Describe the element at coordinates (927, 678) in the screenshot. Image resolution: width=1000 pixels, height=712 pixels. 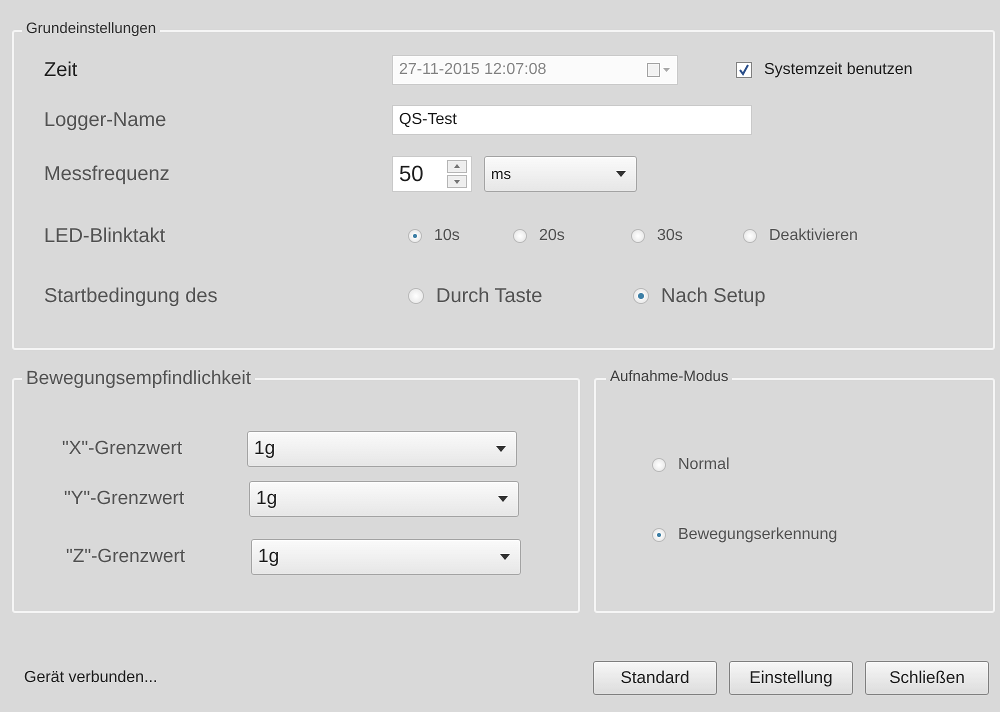
I see `dialog-button: Schließen` at that location.